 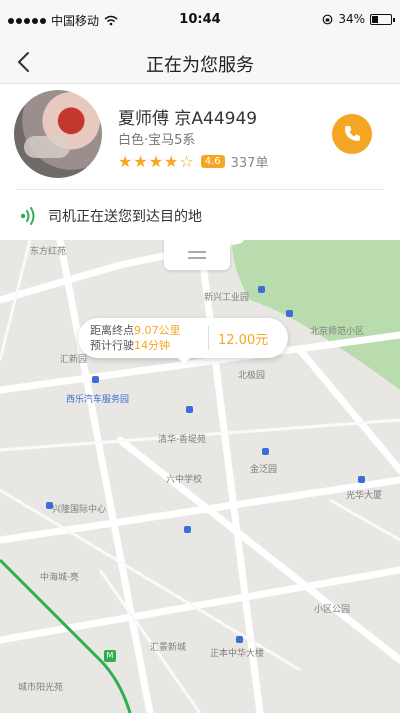 I want to click on map-label: 金泛园, so click(x=264, y=470).